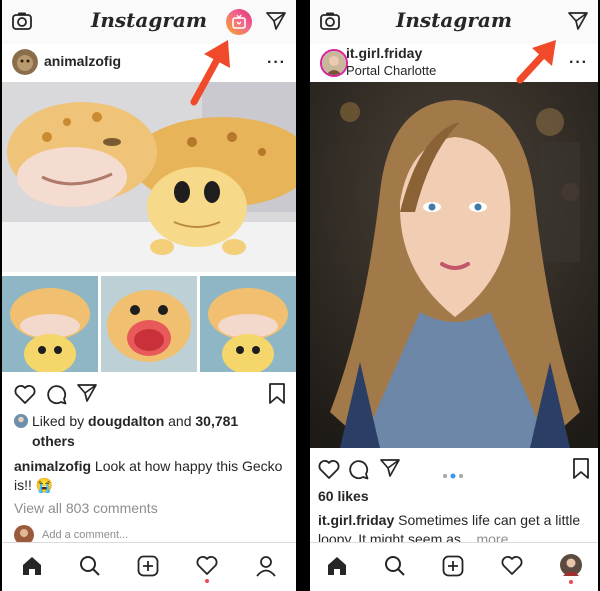  What do you see at coordinates (266, 568) in the screenshot?
I see `profile-icon` at bounding box center [266, 568].